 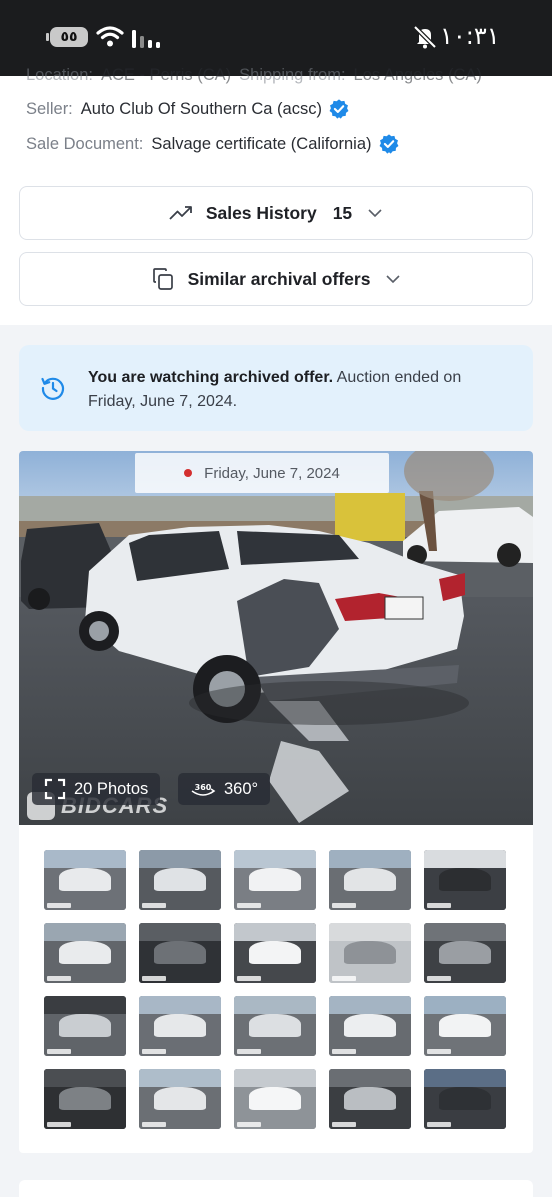 I want to click on wifi-icon, so click(x=110, y=36).